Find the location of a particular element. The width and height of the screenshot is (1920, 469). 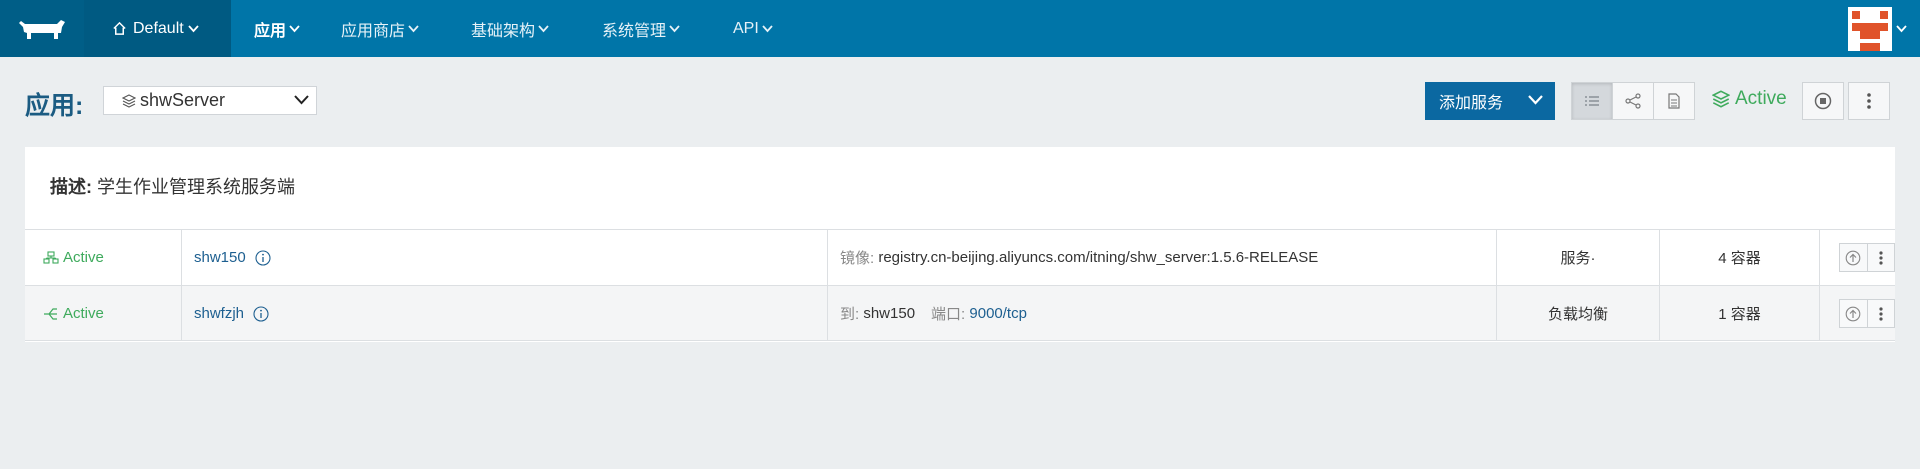

view-switcher is located at coordinates (1633, 101).